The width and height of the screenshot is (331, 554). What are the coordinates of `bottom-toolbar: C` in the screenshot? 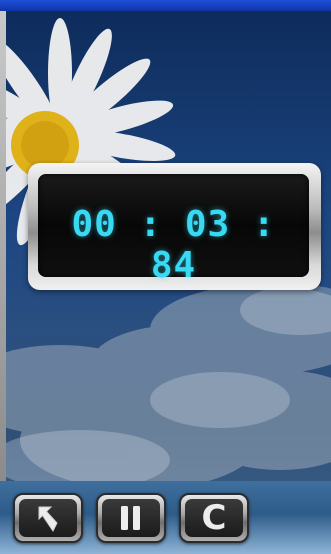 It's located at (165, 517).